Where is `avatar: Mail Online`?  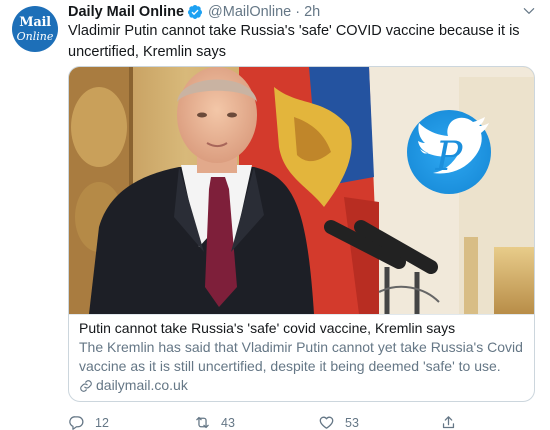 avatar: Mail Online is located at coordinates (35, 29).